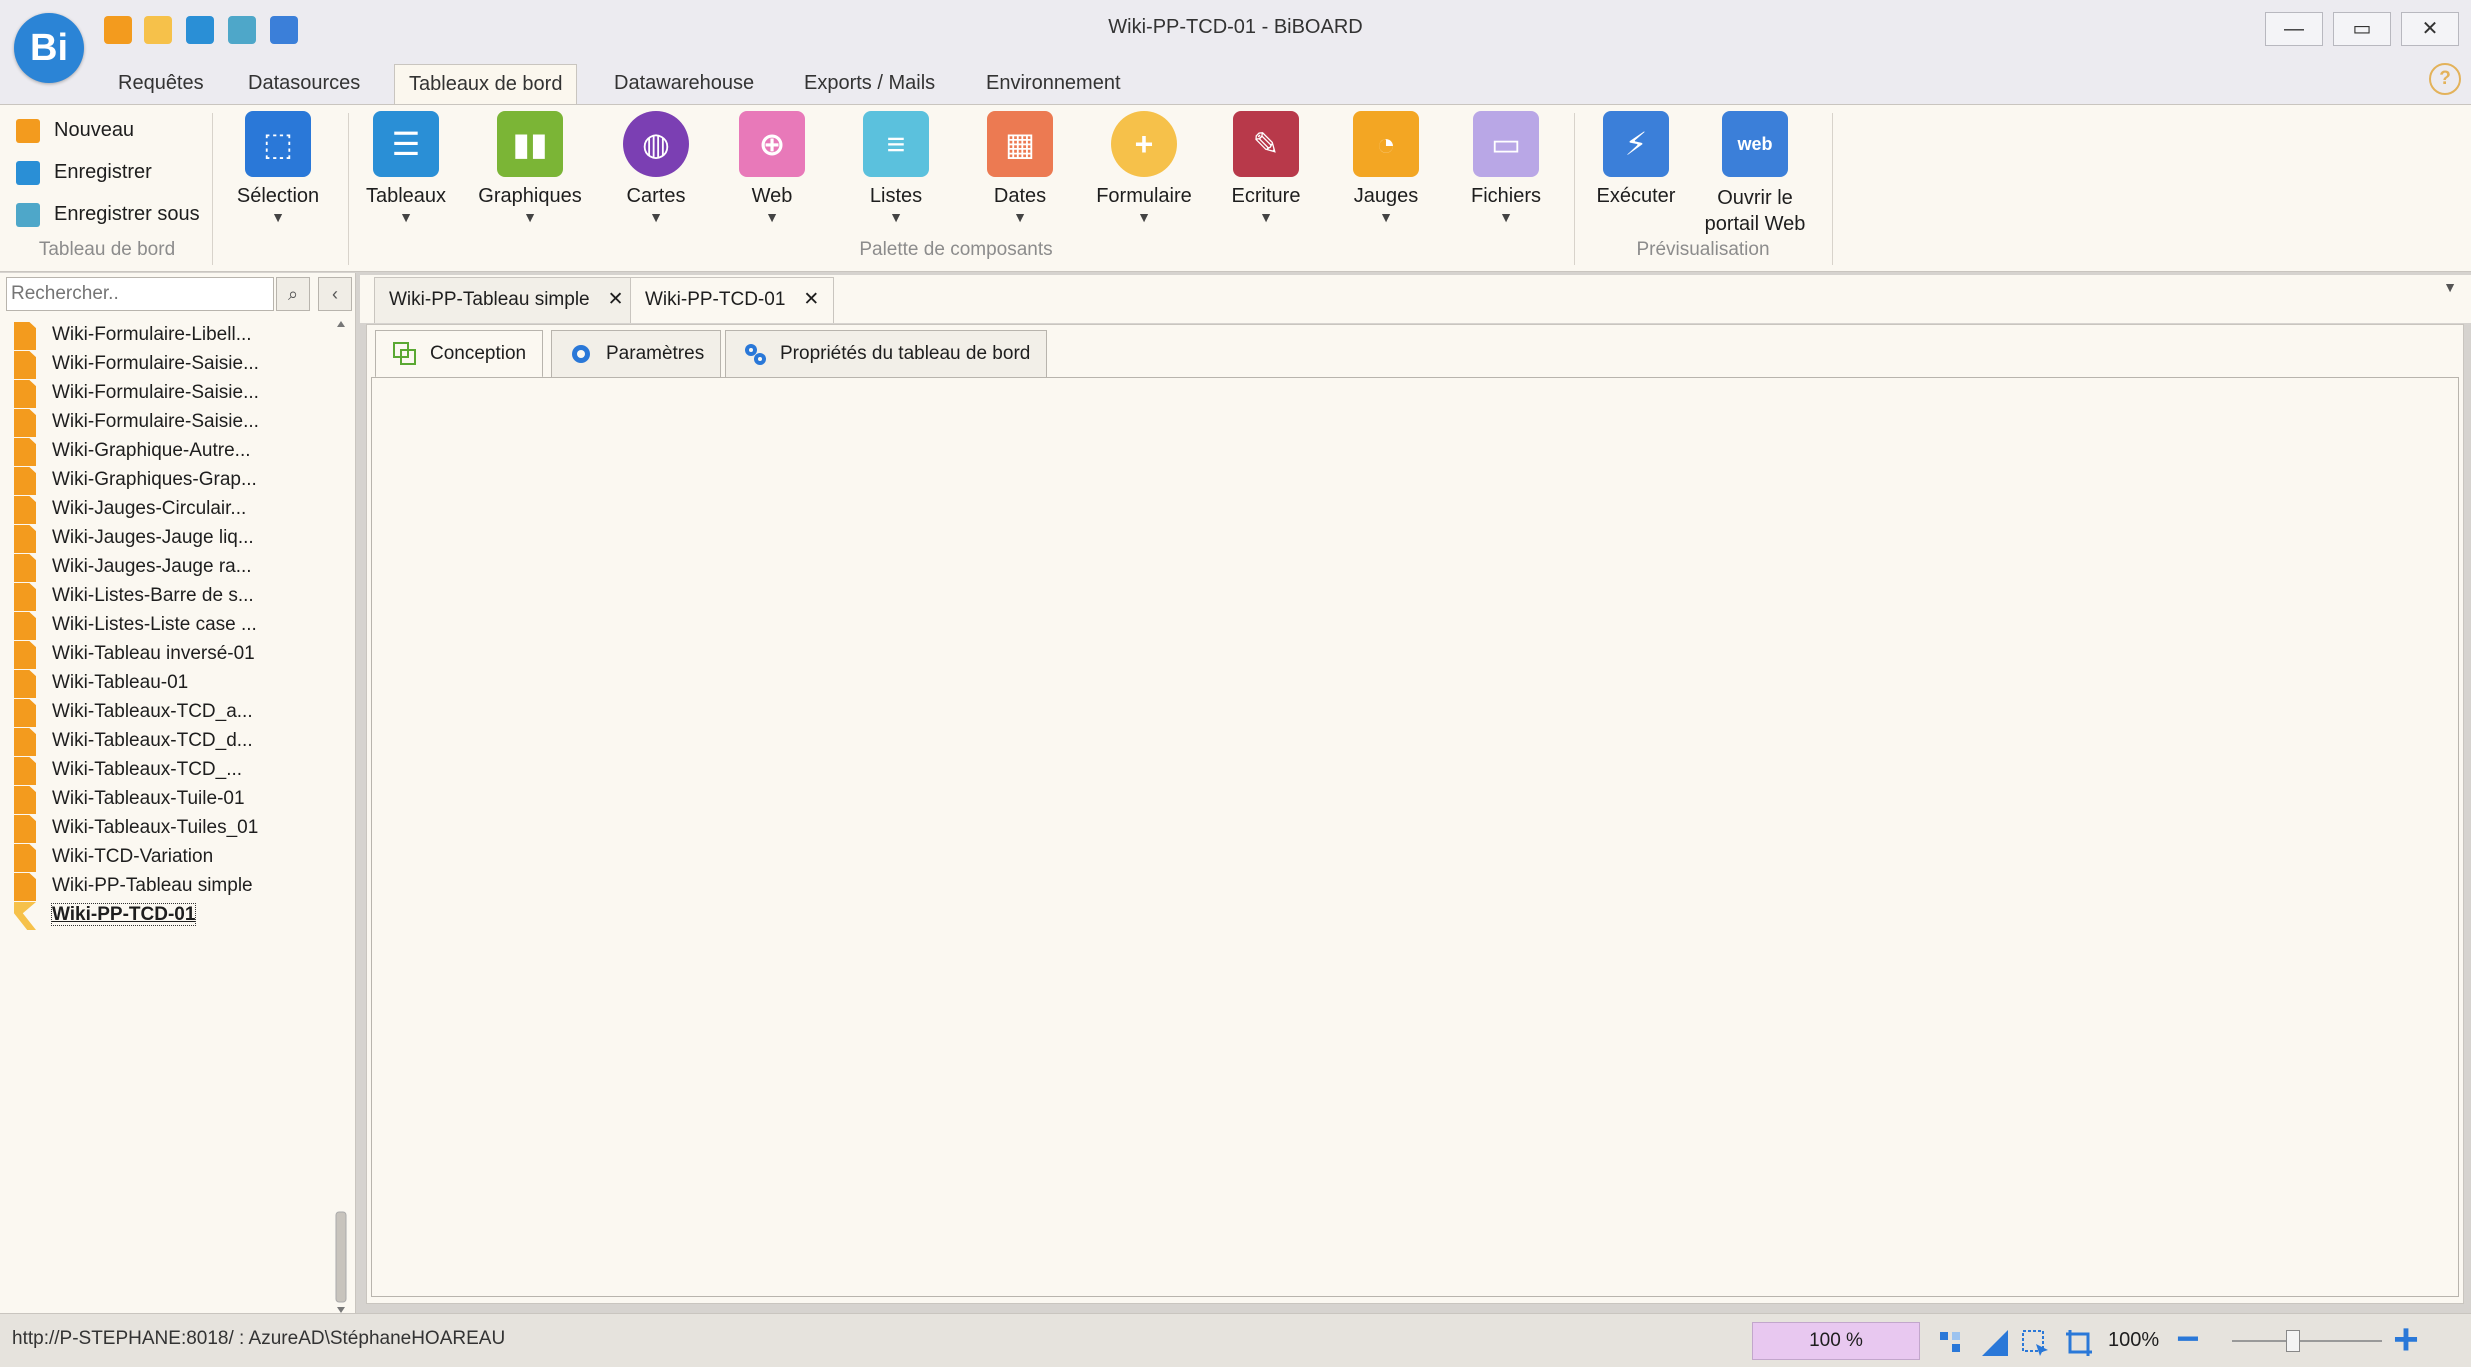 Image resolution: width=2471 pixels, height=1367 pixels. Describe the element at coordinates (2406, 1340) in the screenshot. I see `zoom-in-button: +` at that location.